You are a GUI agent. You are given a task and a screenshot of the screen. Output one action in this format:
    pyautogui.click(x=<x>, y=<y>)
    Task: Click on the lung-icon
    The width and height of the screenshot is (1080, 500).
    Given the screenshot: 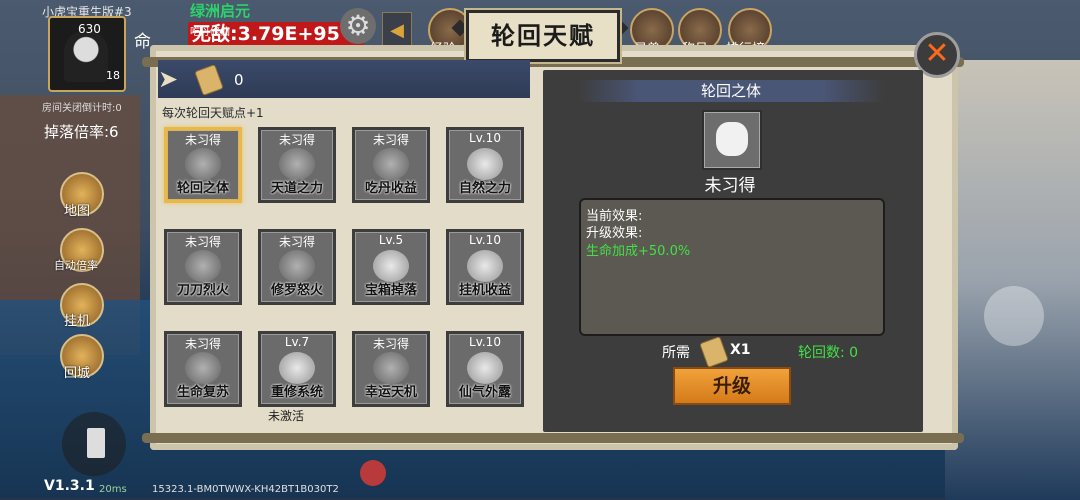 What is the action you would take?
    pyautogui.click(x=373, y=473)
    